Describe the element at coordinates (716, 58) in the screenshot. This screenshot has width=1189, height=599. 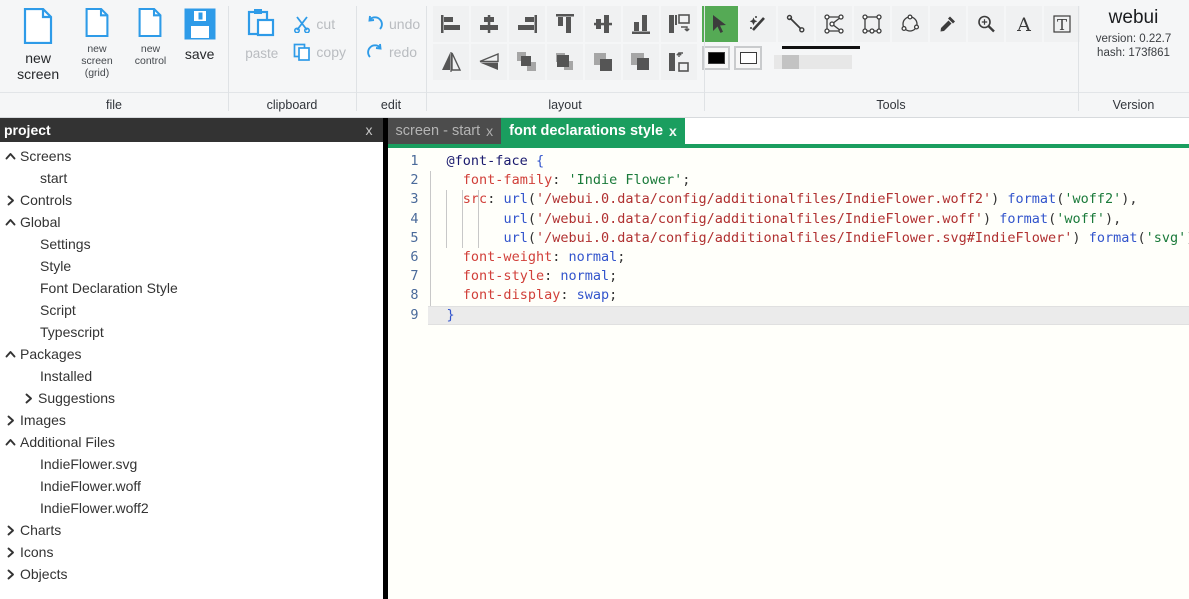
I see `fill-color-swatch` at that location.